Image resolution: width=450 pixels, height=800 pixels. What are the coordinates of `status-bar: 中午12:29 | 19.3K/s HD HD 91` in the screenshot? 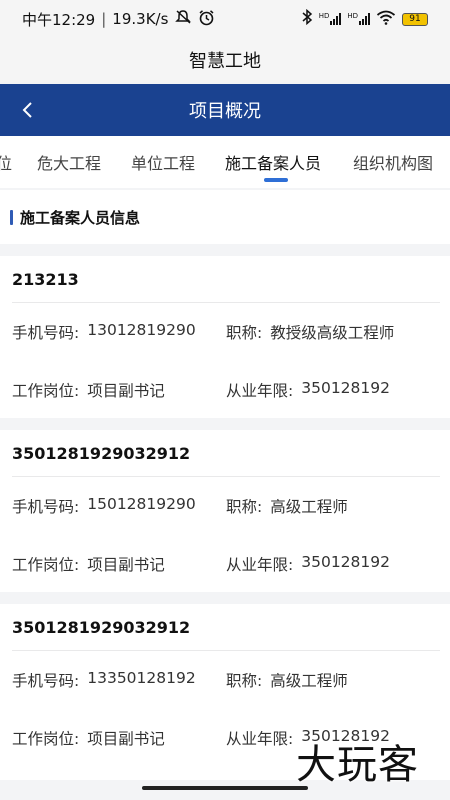 It's located at (225, 19).